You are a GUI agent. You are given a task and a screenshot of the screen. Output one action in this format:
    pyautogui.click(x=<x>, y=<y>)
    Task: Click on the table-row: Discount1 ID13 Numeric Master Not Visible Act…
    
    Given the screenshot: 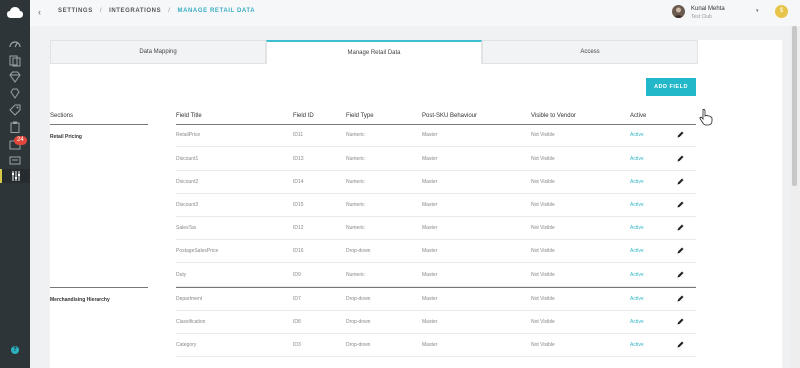 What is the action you would take?
    pyautogui.click(x=436, y=159)
    